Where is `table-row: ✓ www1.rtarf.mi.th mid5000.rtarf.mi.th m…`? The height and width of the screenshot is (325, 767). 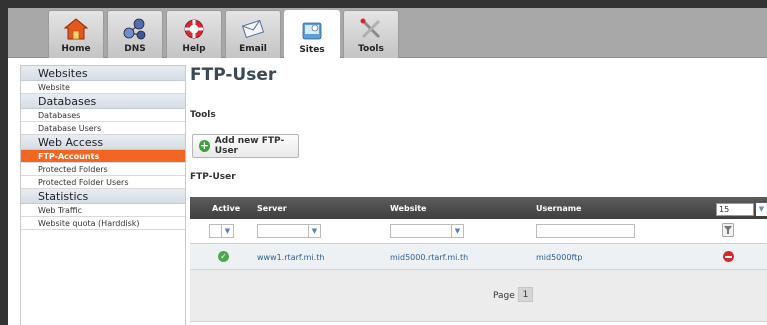
table-row: ✓ www1.rtarf.mi.th mid5000.rtarf.mi.th m… is located at coordinates (478, 257).